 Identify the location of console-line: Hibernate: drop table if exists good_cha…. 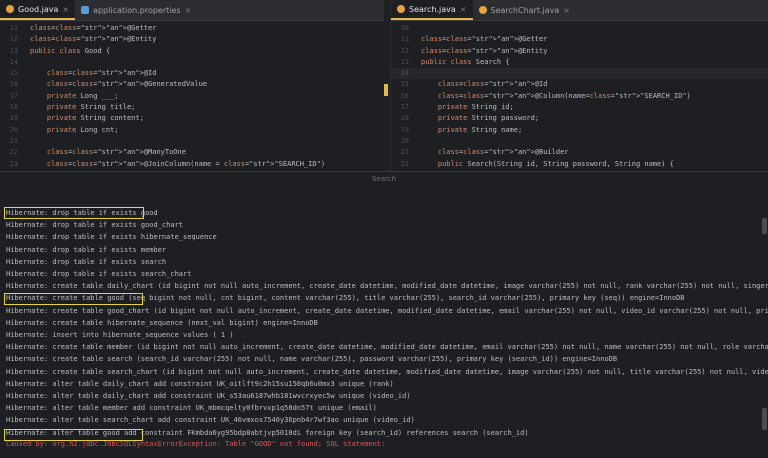
(95, 225).